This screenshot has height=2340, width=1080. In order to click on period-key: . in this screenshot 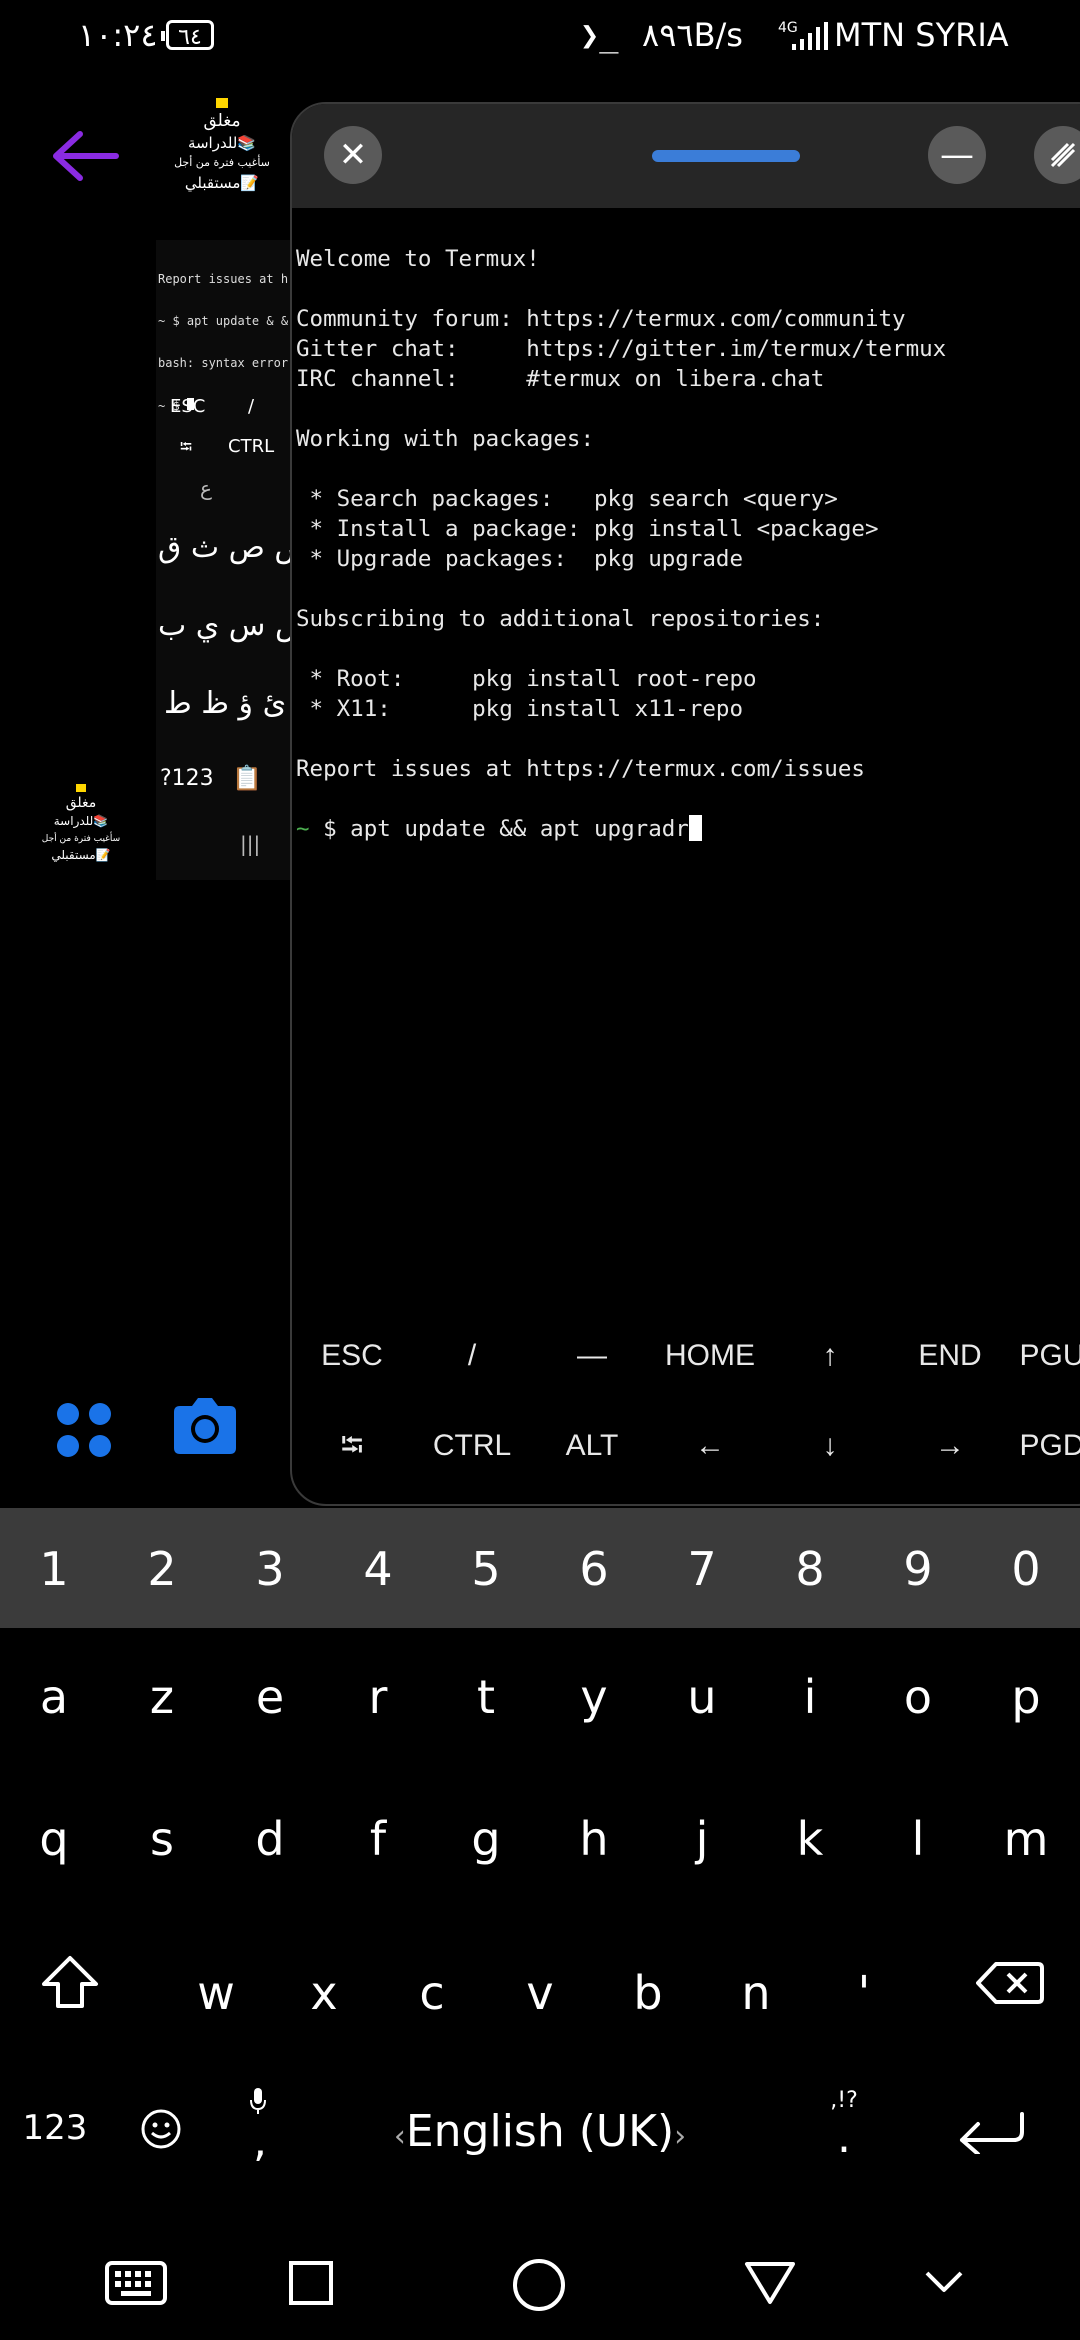, I will do `click(844, 2137)`.